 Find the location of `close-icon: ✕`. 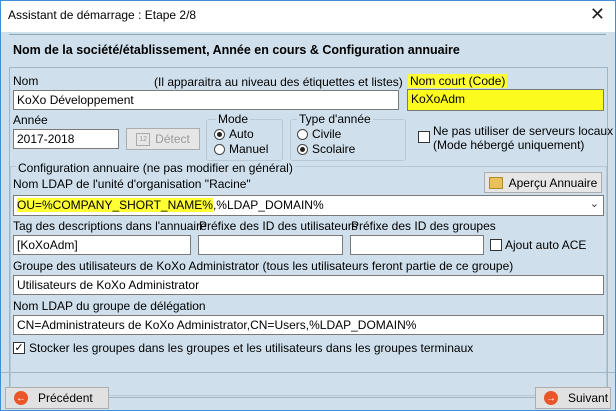

close-icon: ✕ is located at coordinates (597, 14).